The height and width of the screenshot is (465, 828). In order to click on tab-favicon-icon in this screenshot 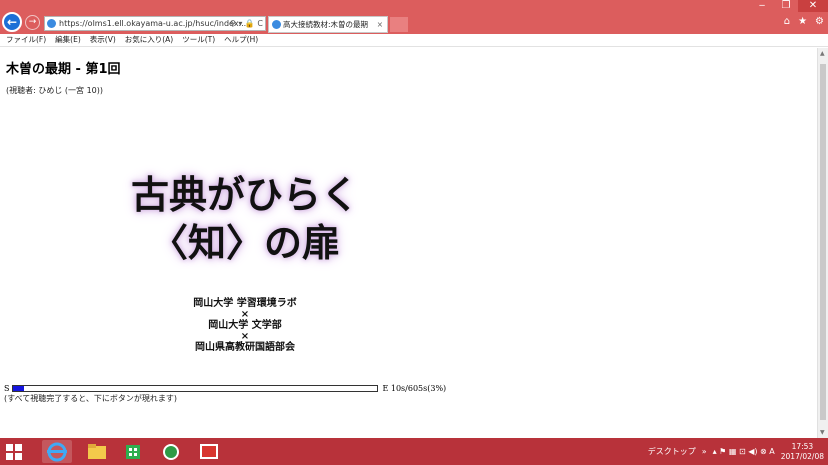, I will do `click(276, 24)`.